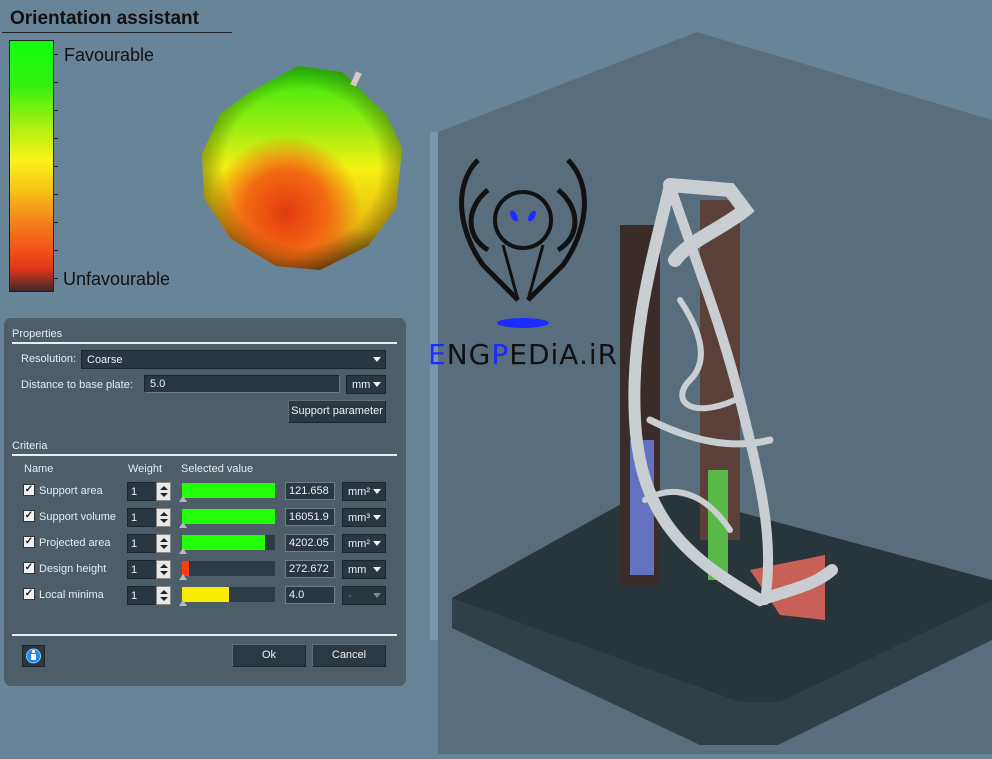  I want to click on footer-divider, so click(204, 635).